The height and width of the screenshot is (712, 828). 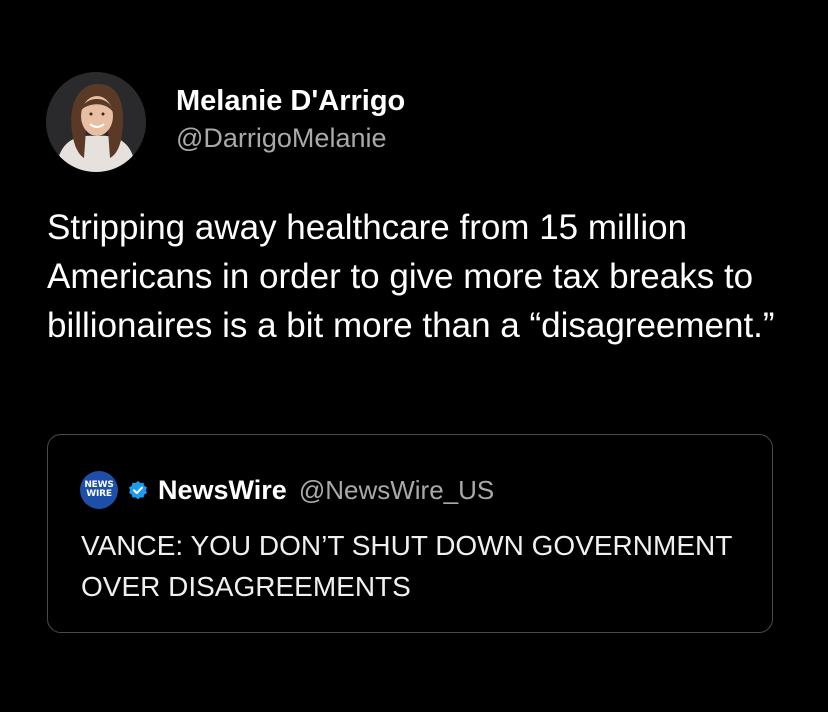 I want to click on tweet-header: Melanie D'Arrigo @DarrigoMelanie, so click(x=225, y=122).